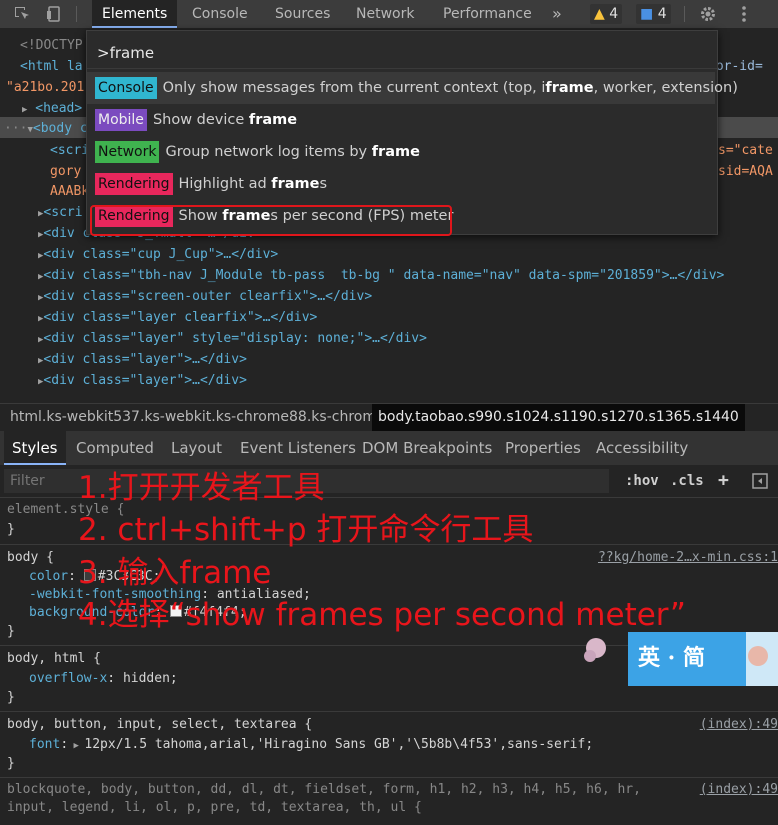 The image size is (778, 825). I want to click on more-dots-icon: ···, so click(16, 128).